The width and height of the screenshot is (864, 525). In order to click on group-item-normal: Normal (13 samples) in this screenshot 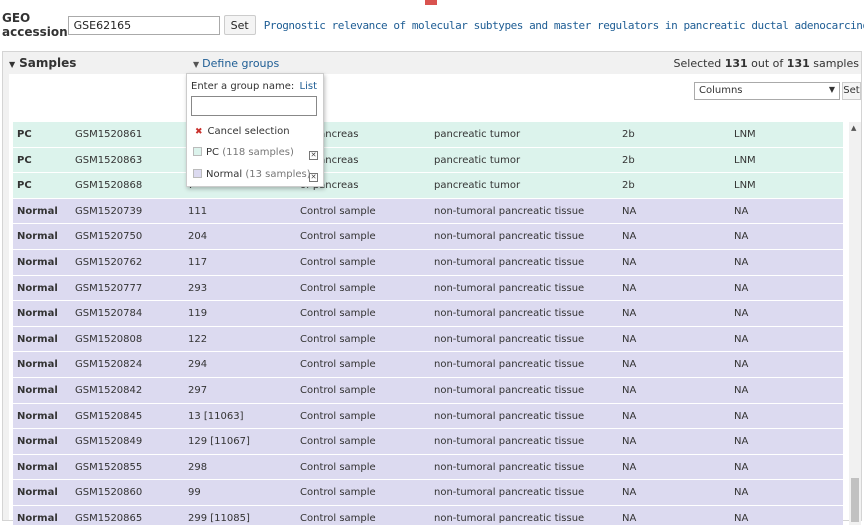, I will do `click(252, 174)`.